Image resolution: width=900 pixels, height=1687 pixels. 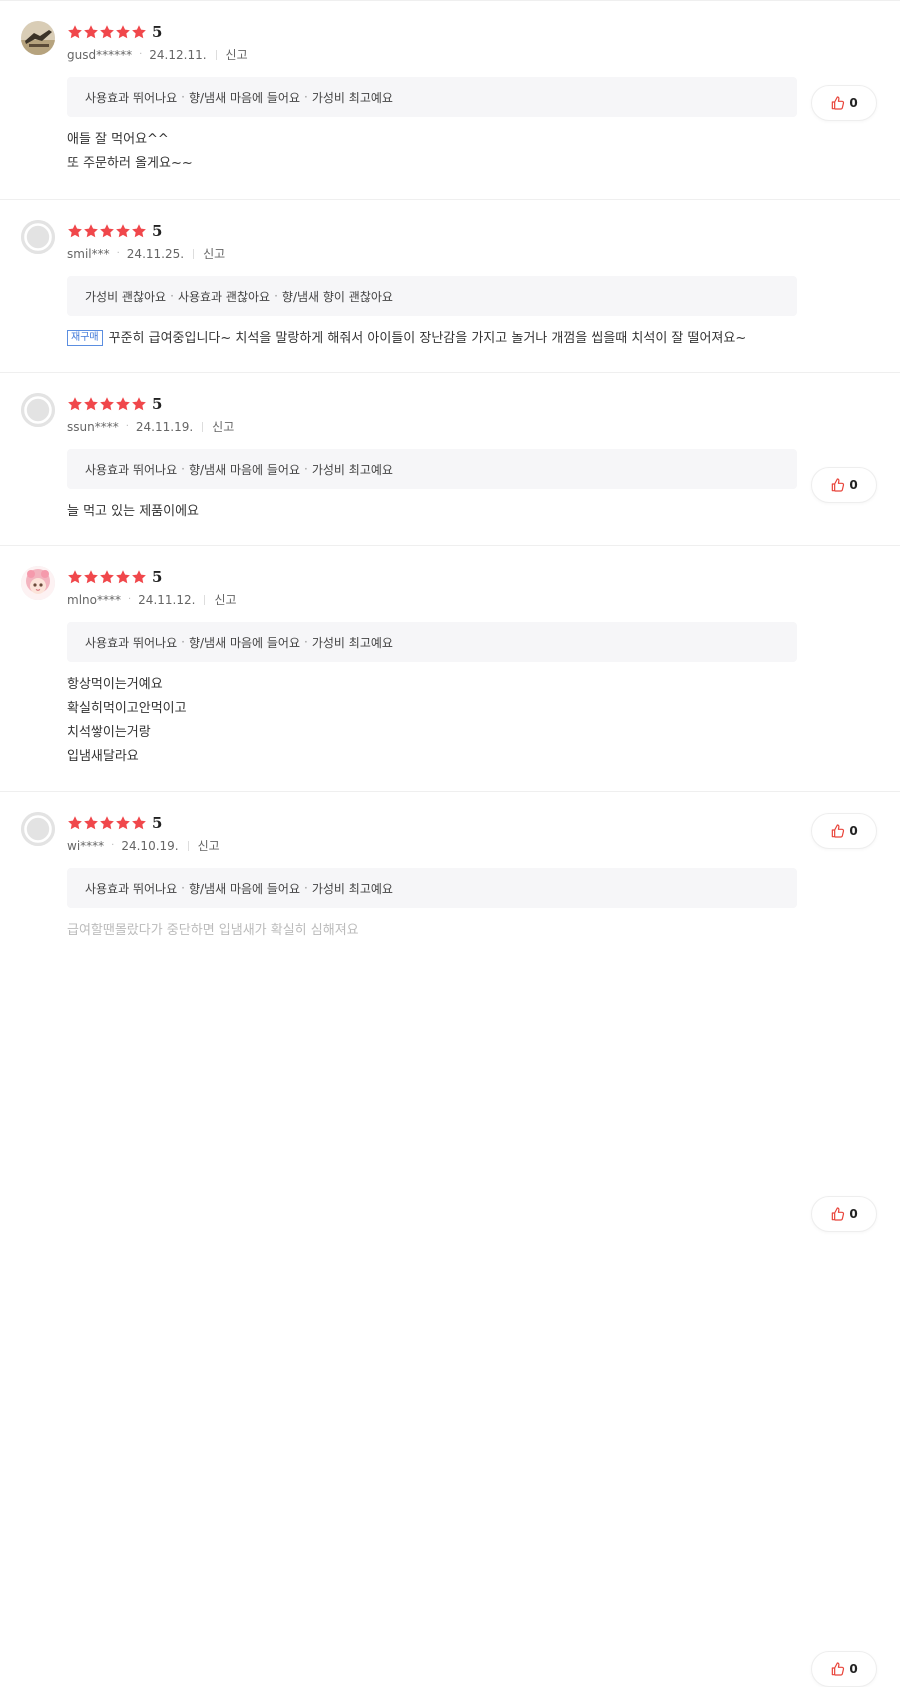 I want to click on review-tag: 사용효과 괜찮아요, so click(x=224, y=296).